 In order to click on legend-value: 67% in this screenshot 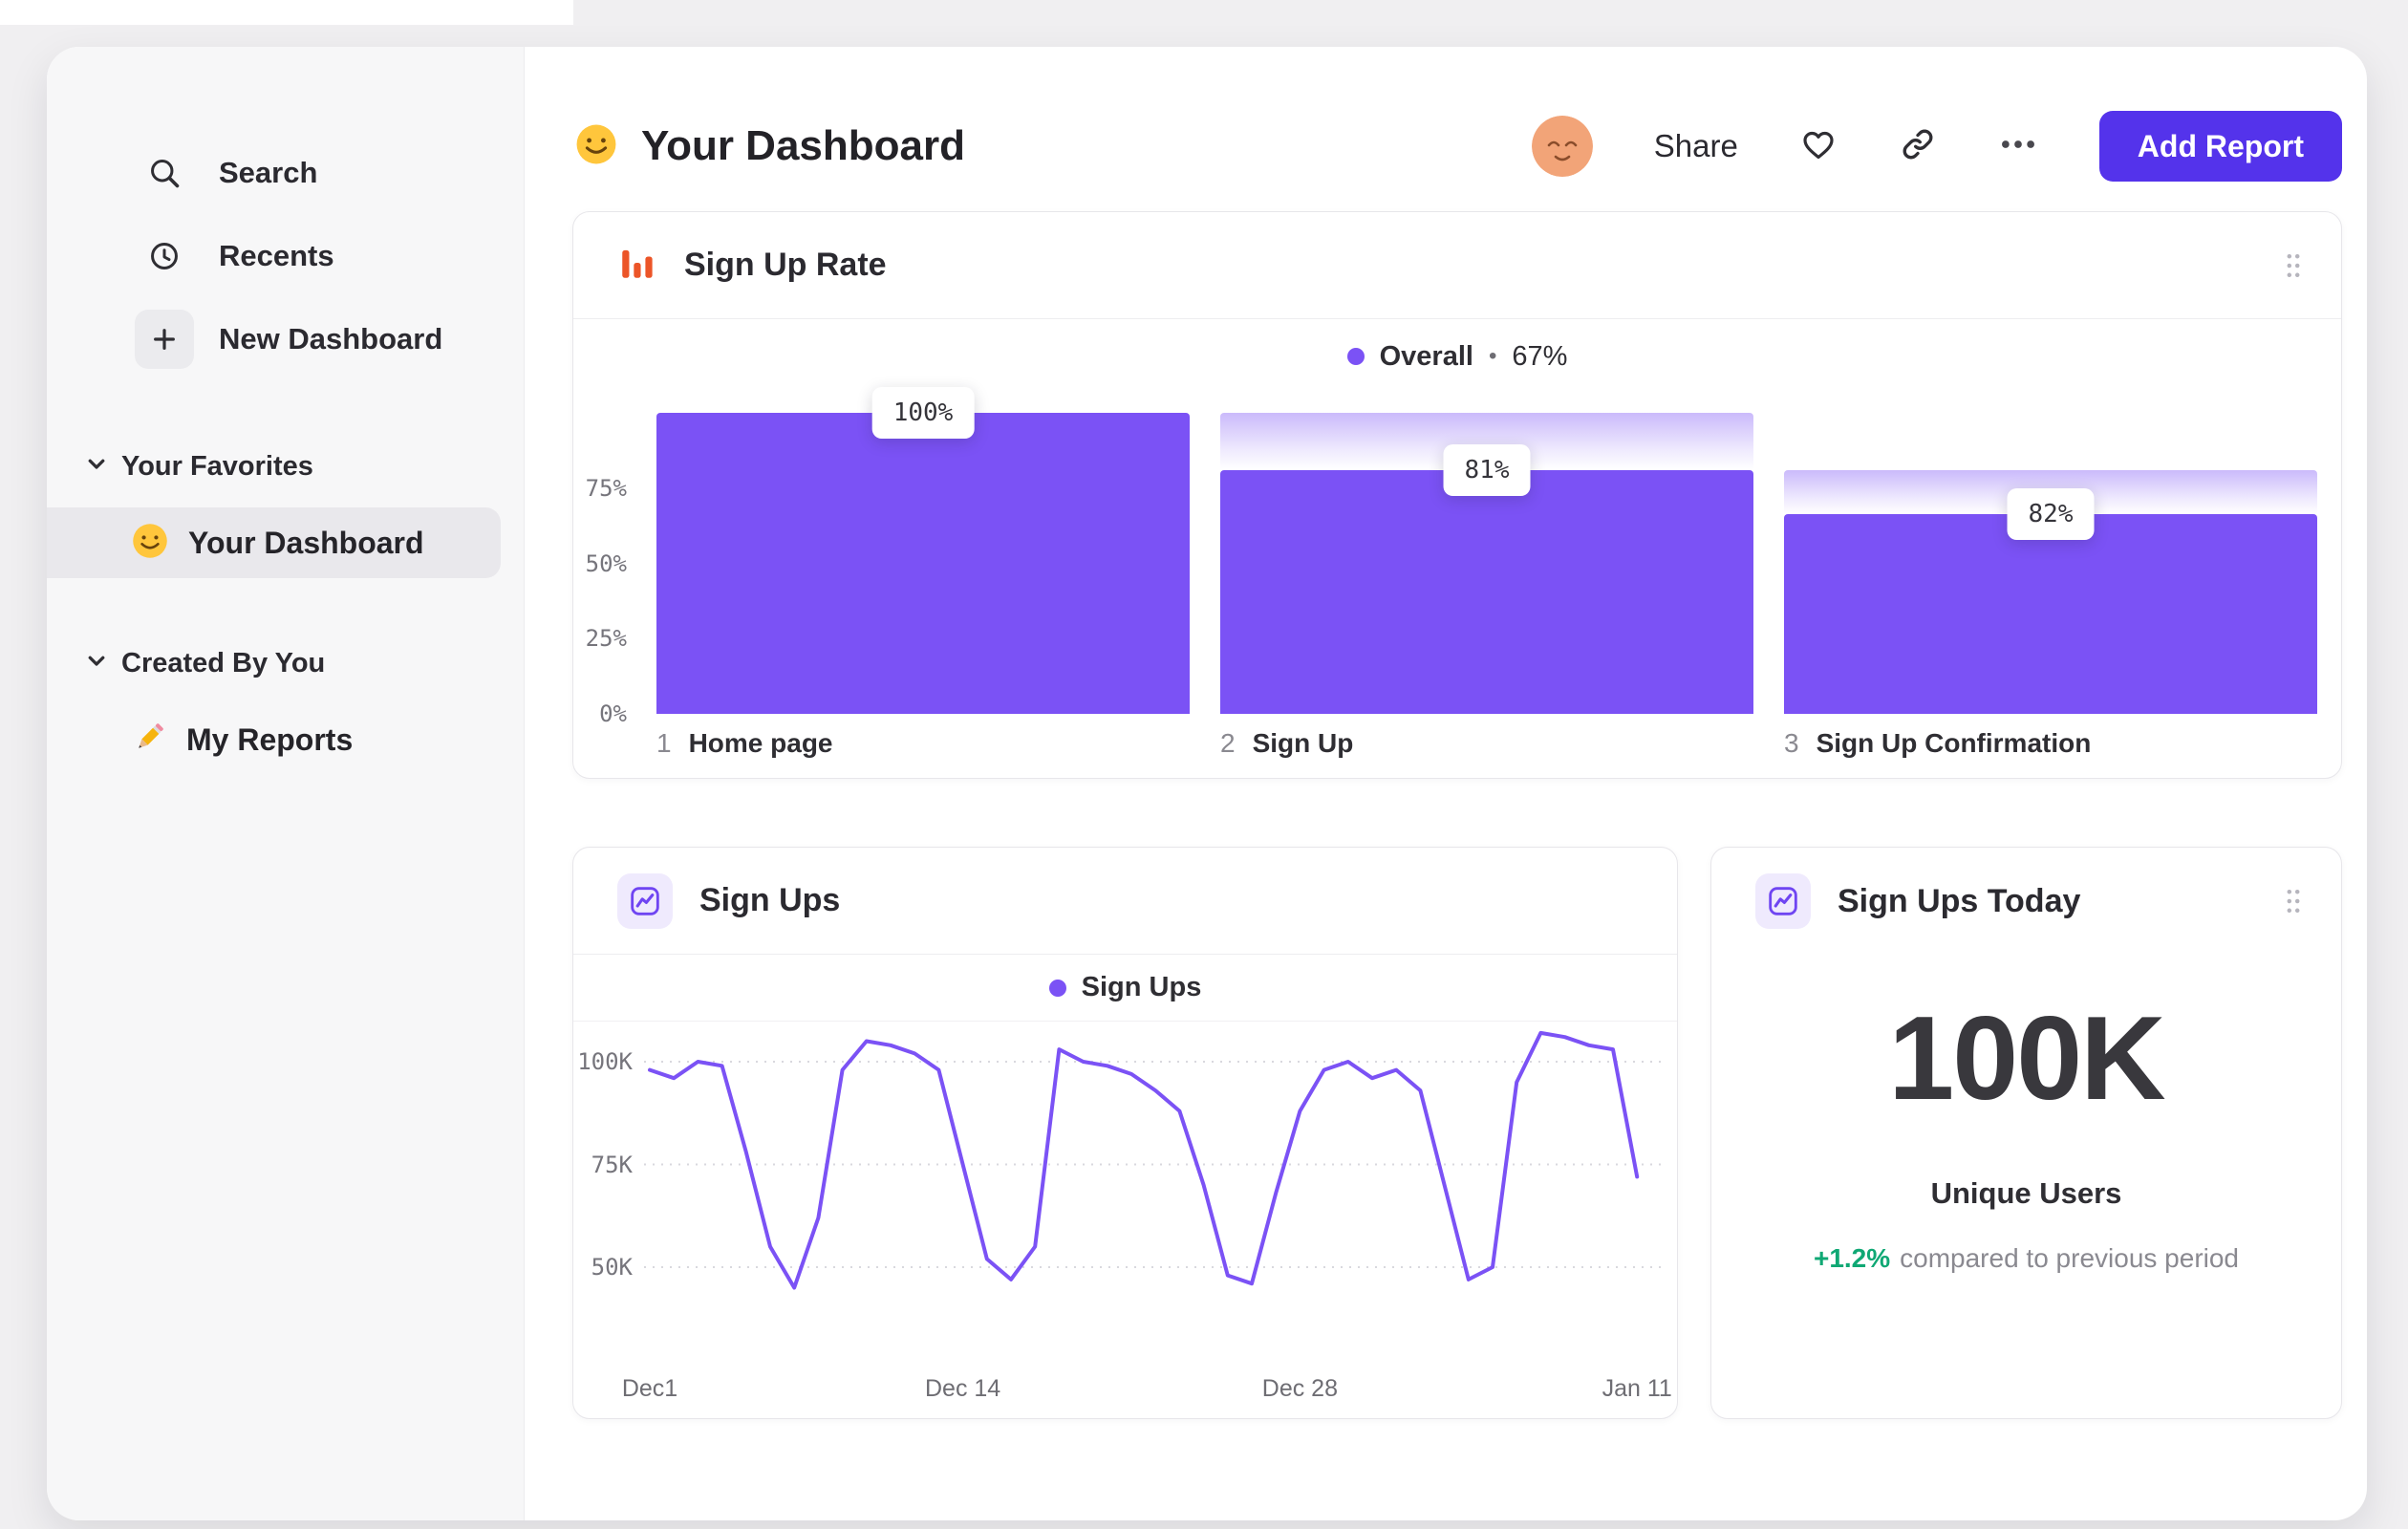, I will do `click(1540, 356)`.